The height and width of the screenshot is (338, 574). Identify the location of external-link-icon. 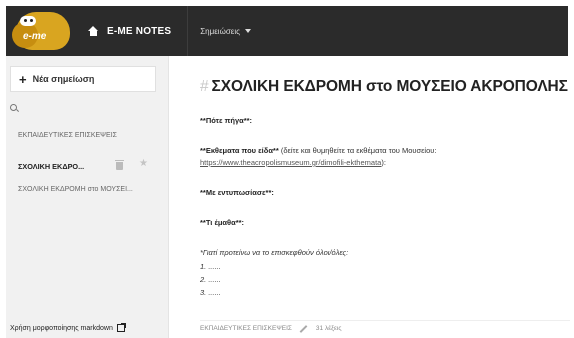
(121, 327).